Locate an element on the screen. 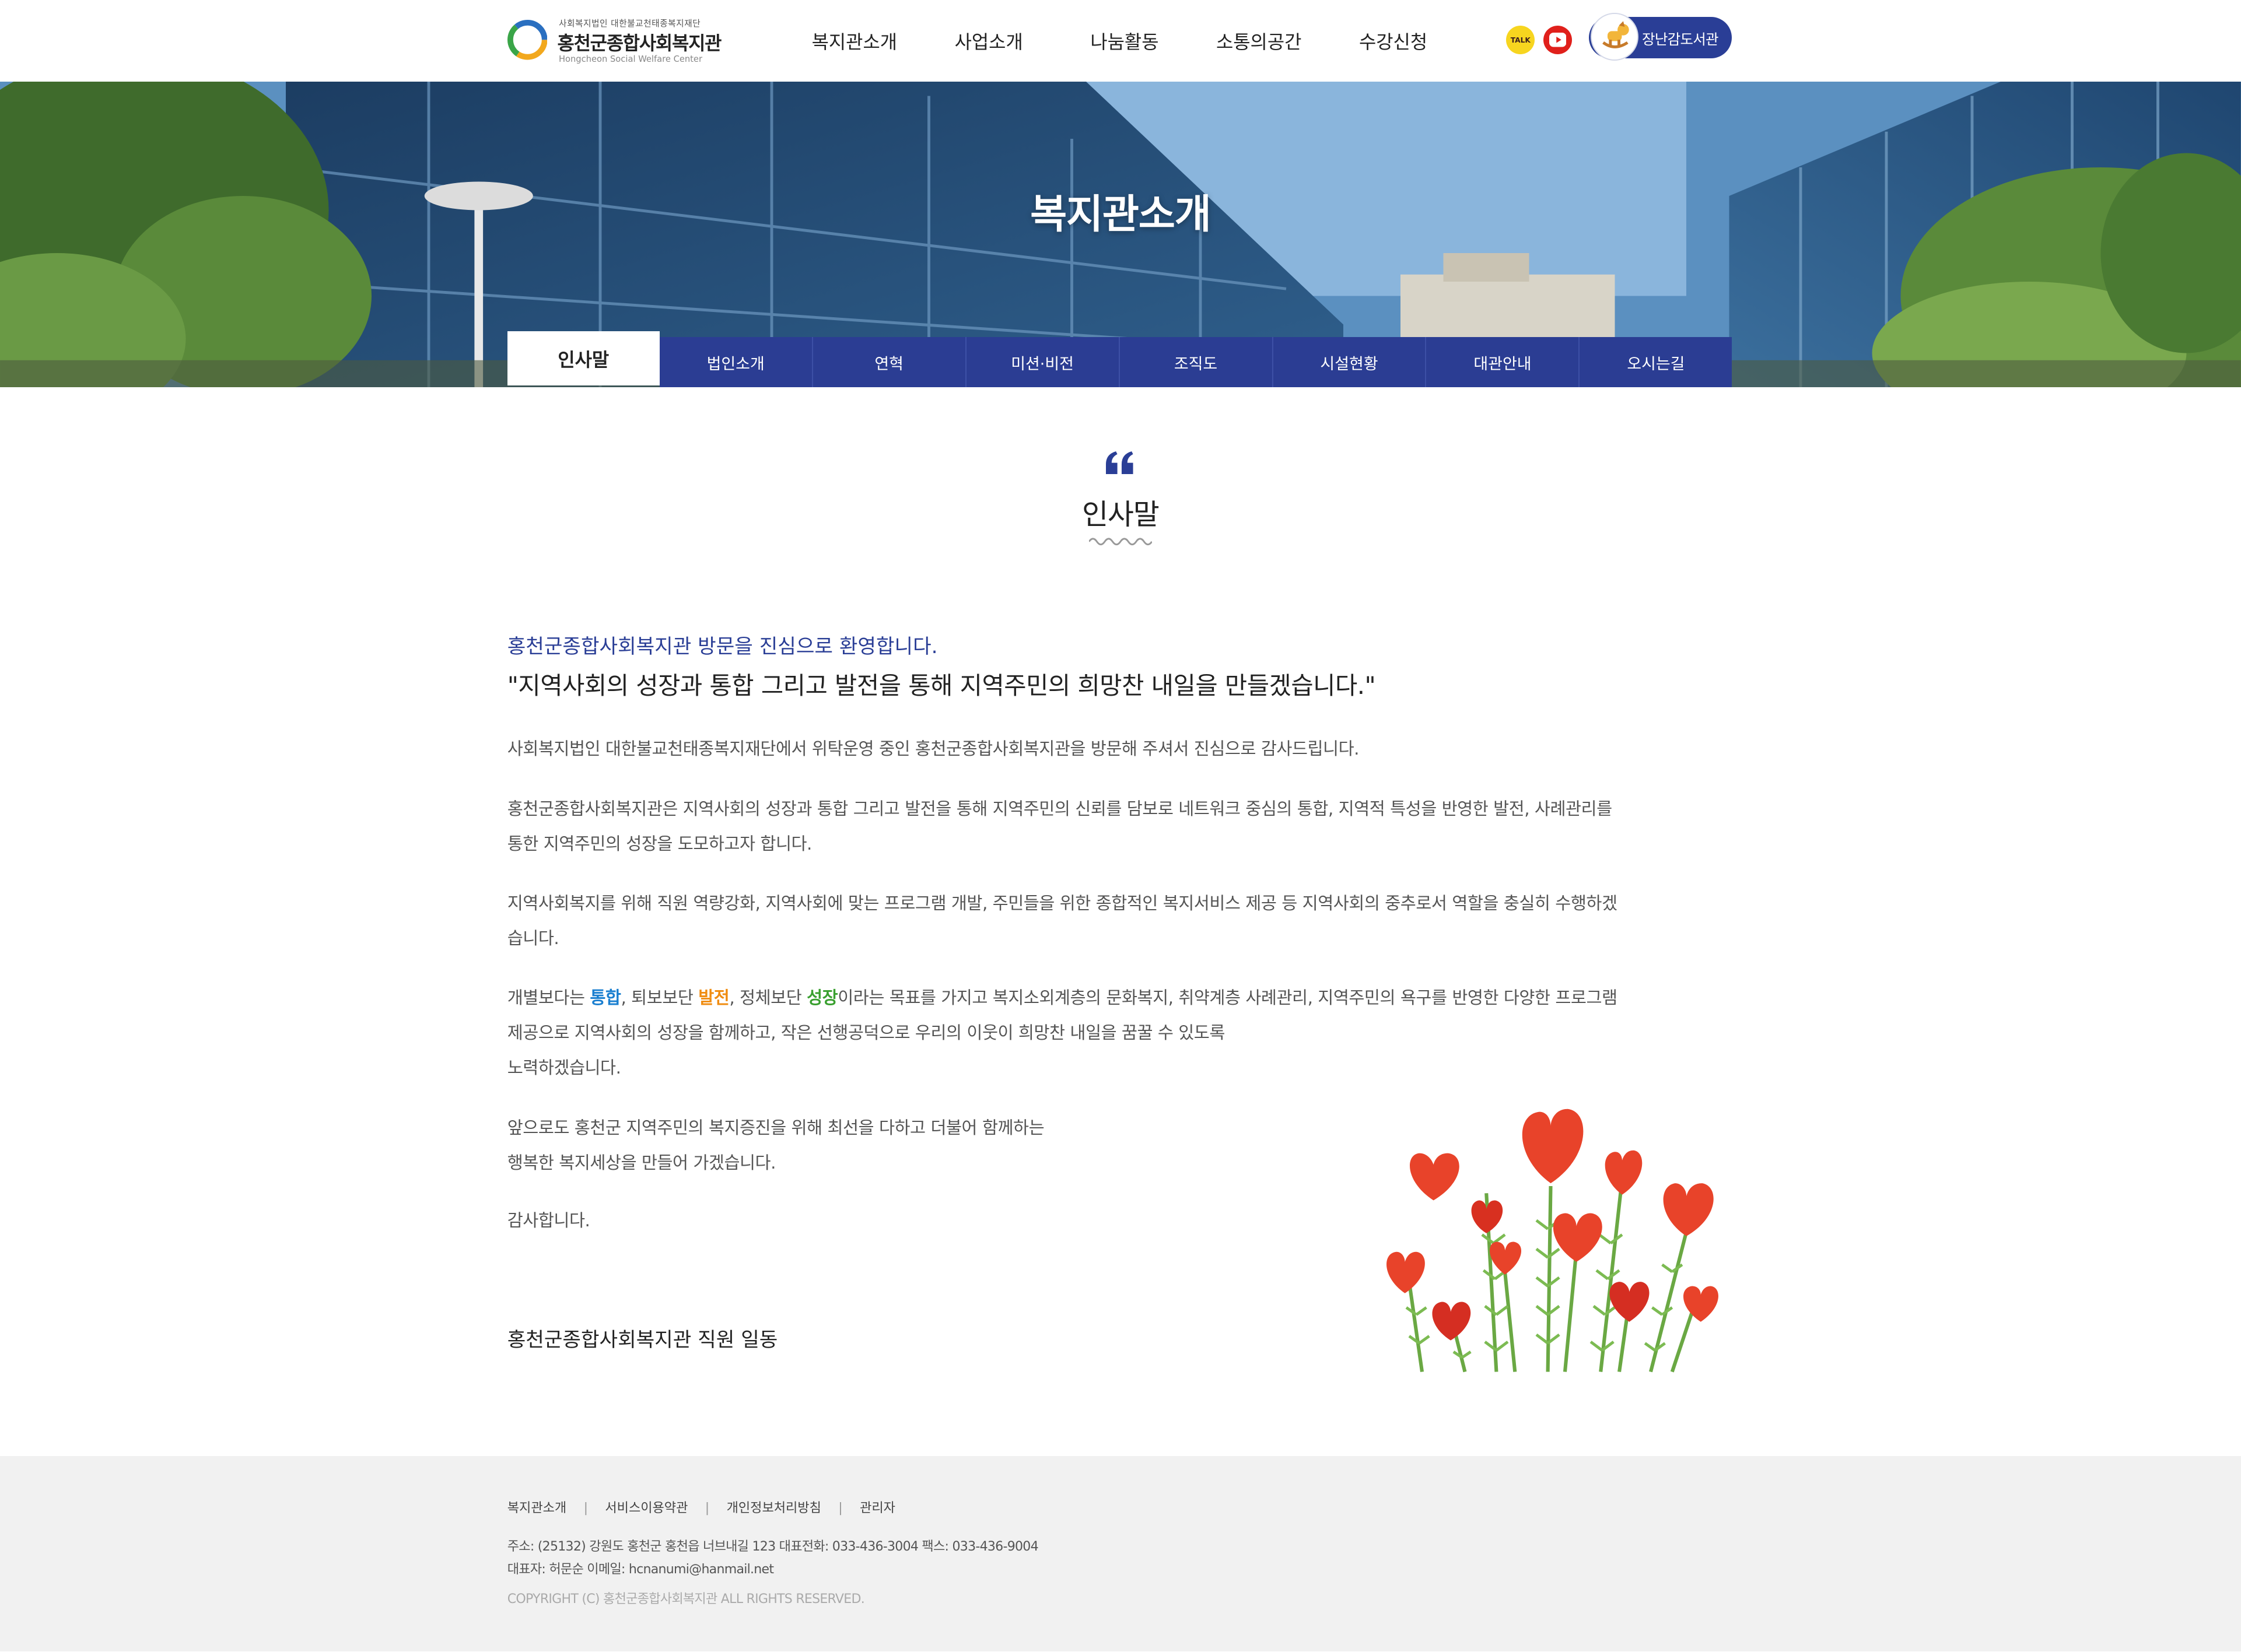 The image size is (2241, 1652). tab-foundation: 법인소개 is located at coordinates (736, 362).